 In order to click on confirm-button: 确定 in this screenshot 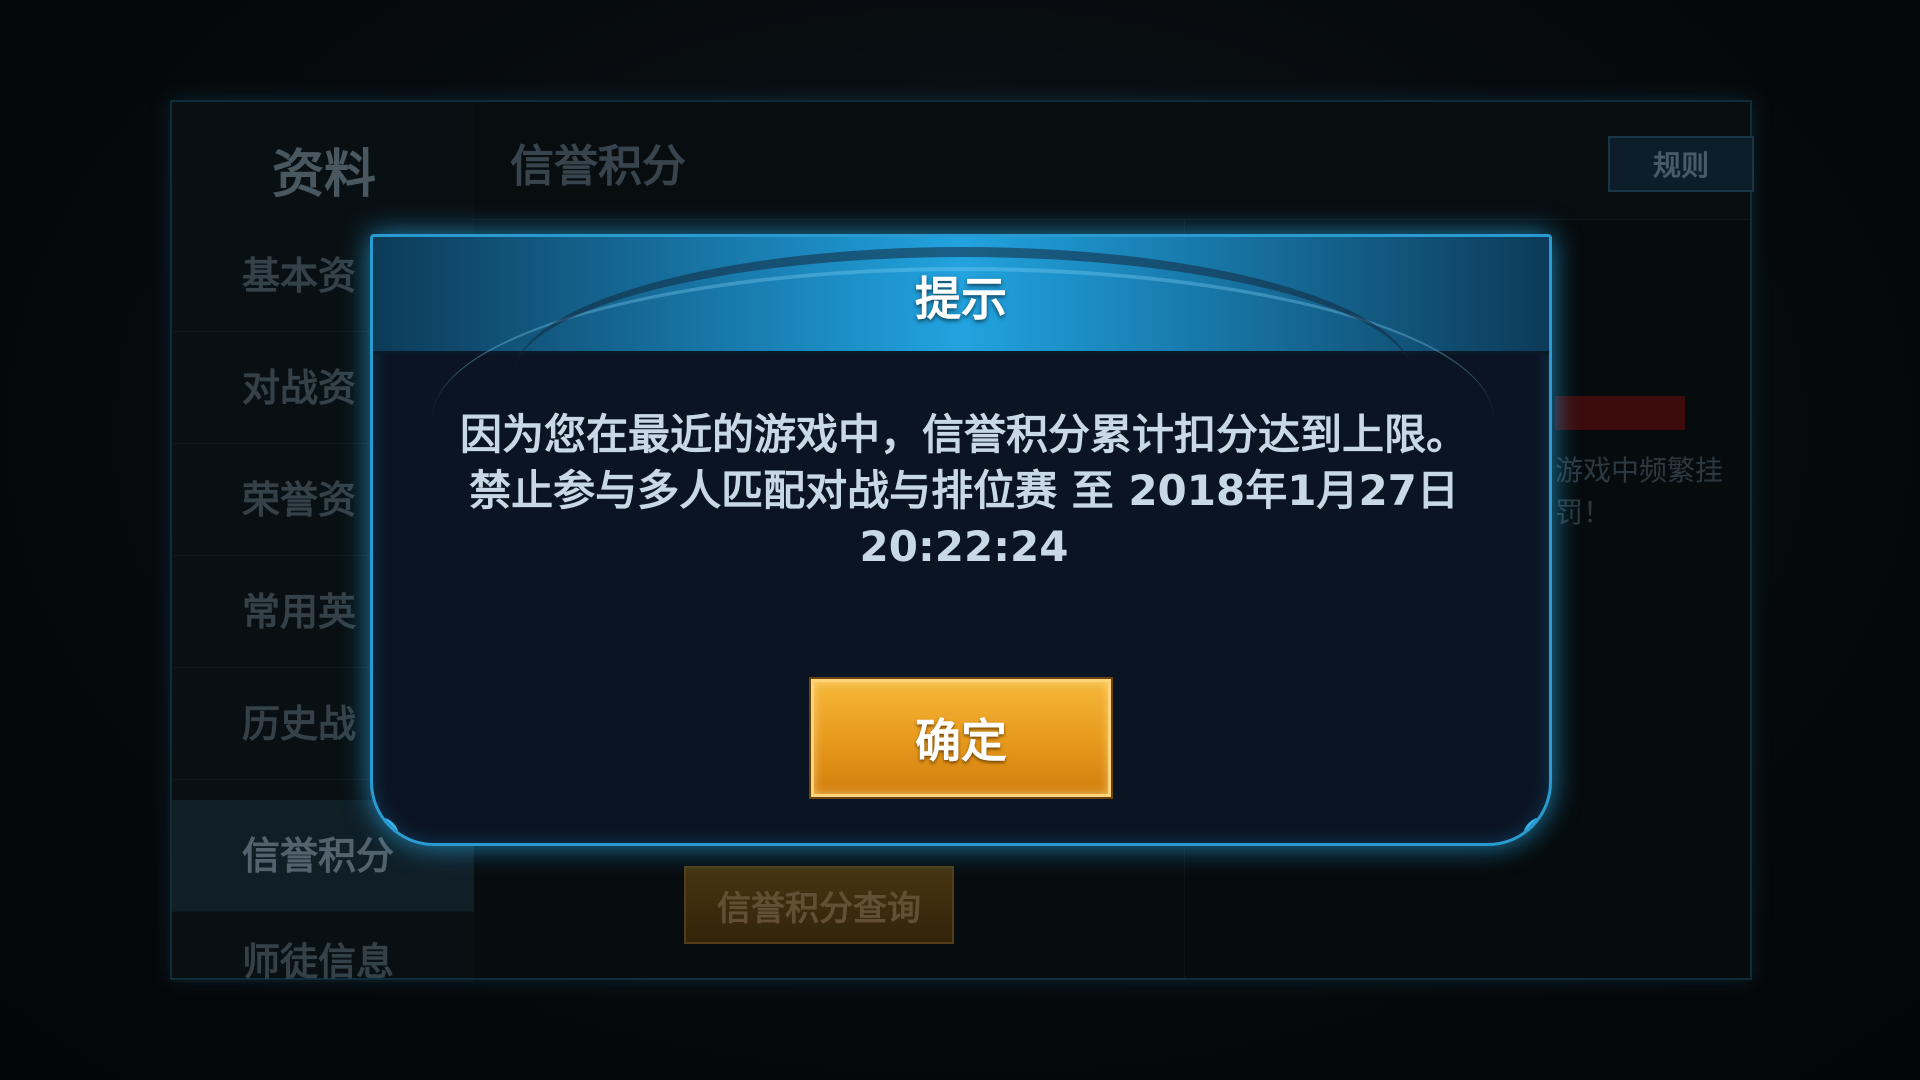, I will do `click(961, 738)`.